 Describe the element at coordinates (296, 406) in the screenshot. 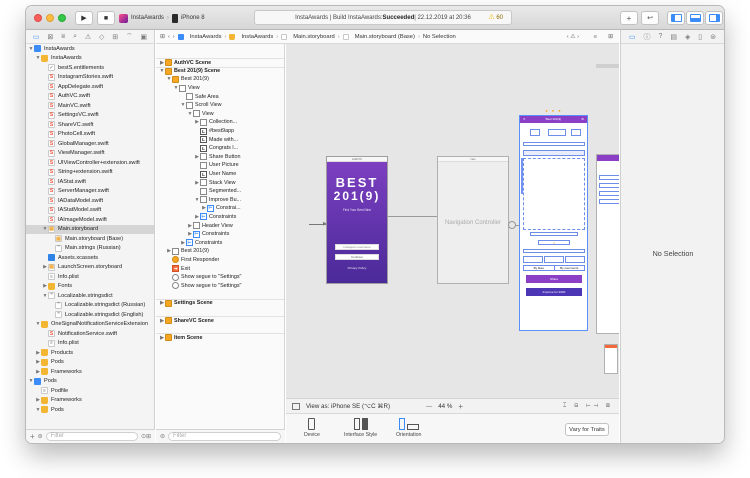

I see `outline-toggle-icon` at that location.